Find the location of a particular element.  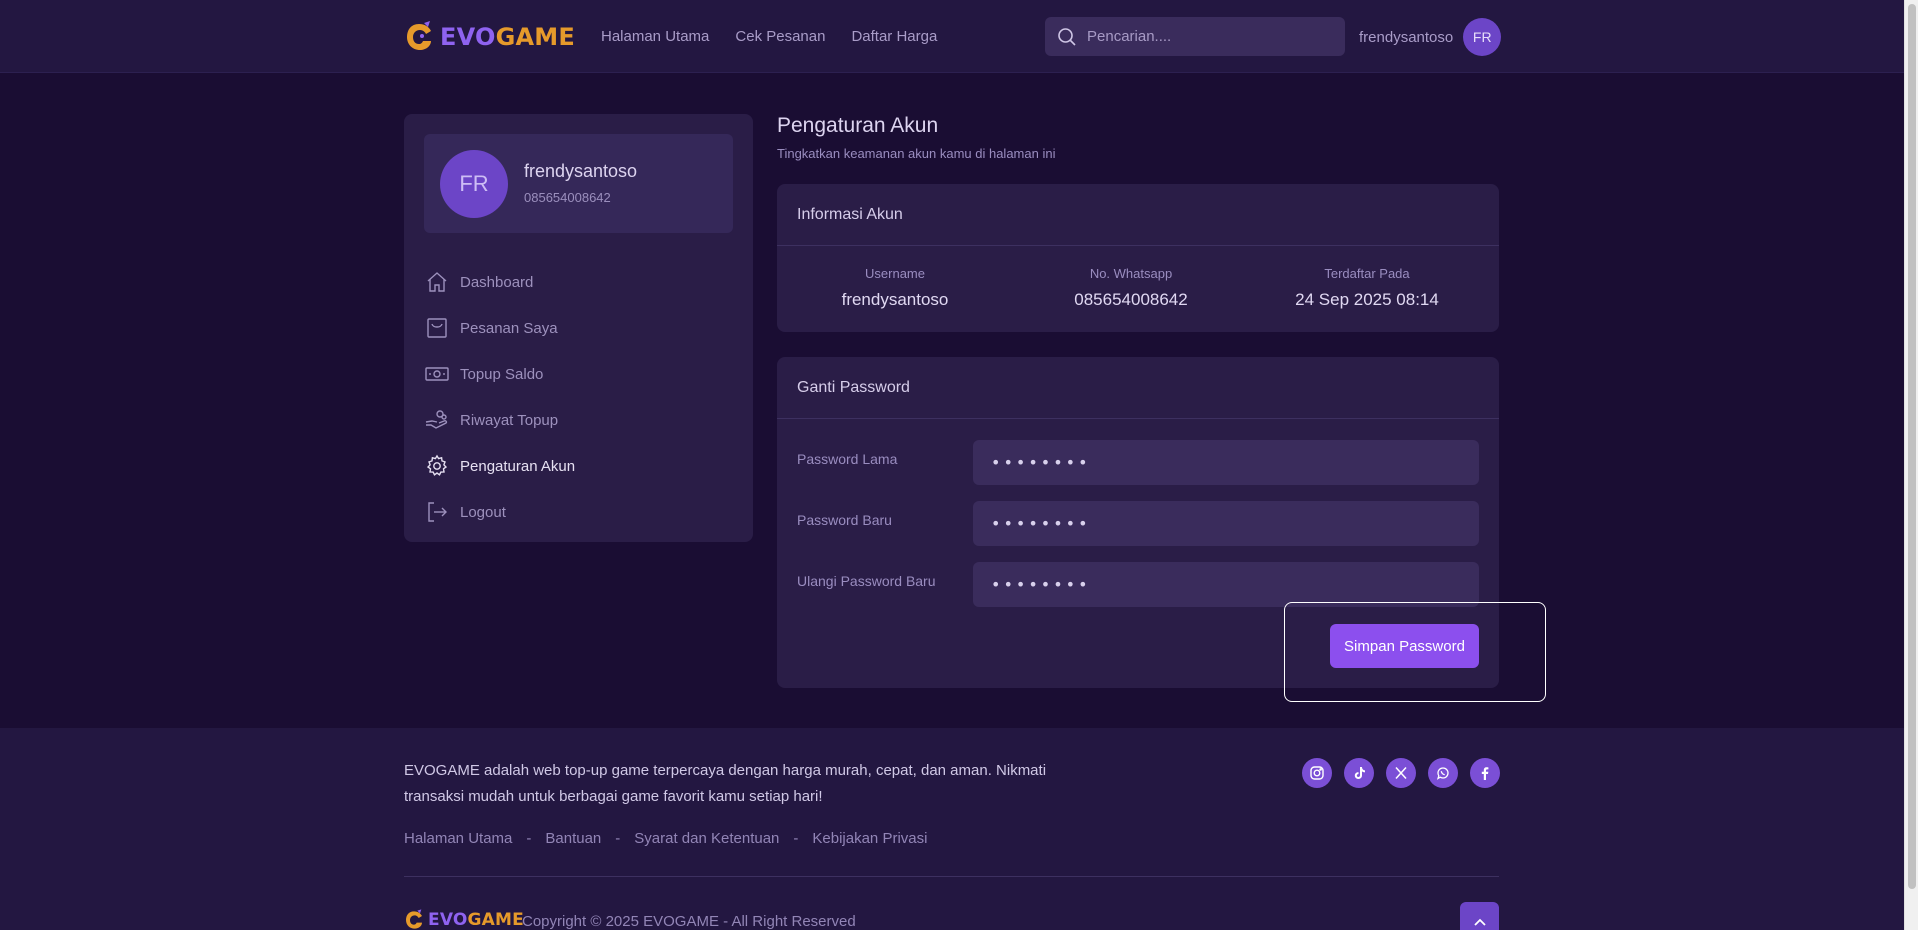

sidebar-item-label: Pesanan Saya is located at coordinates (509, 328).